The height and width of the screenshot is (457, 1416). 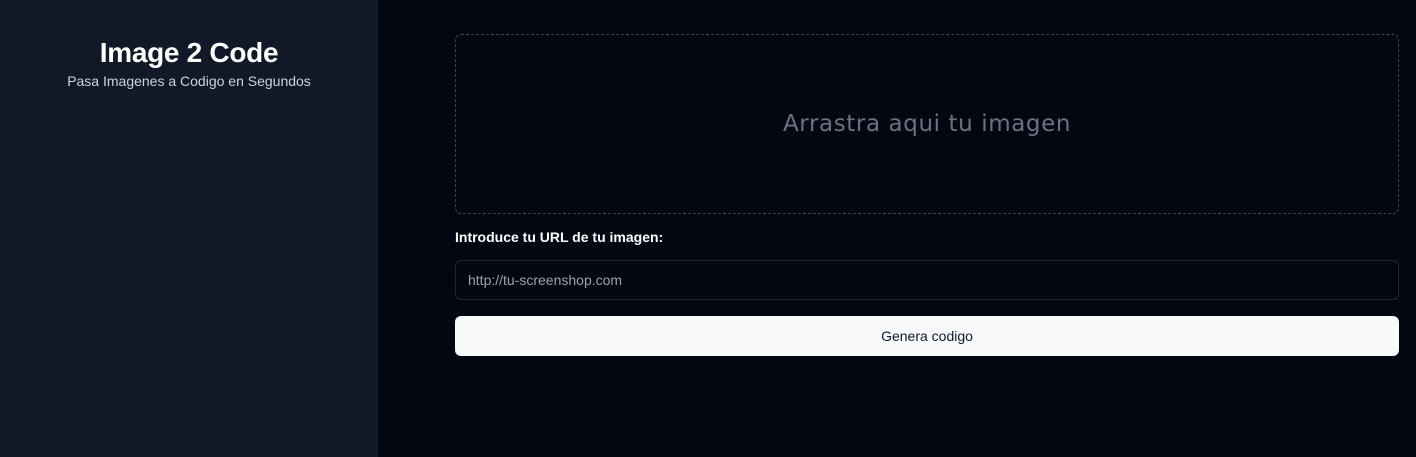 What do you see at coordinates (189, 81) in the screenshot?
I see `app-subtitle: Pasa Imagenes a Codigo en Segundos` at bounding box center [189, 81].